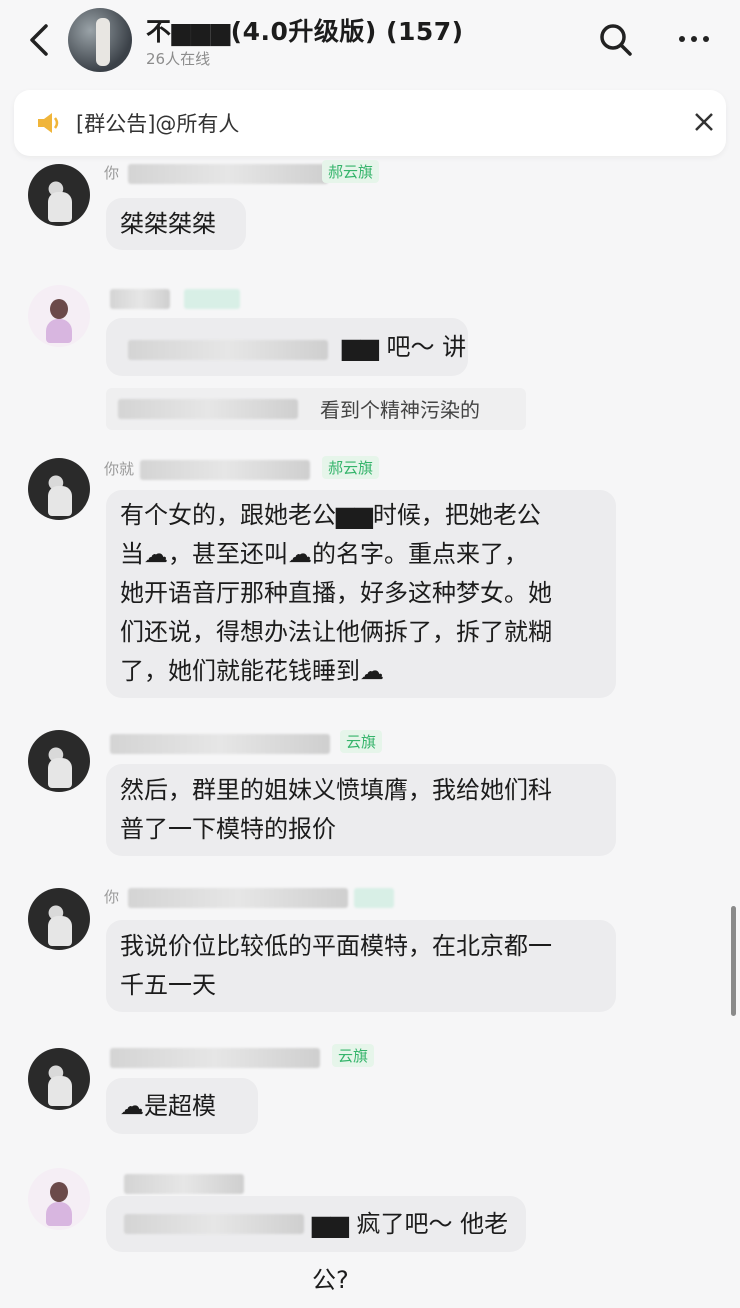  I want to click on message-line: 了，她们就能花钱睡到☁, so click(252, 671).